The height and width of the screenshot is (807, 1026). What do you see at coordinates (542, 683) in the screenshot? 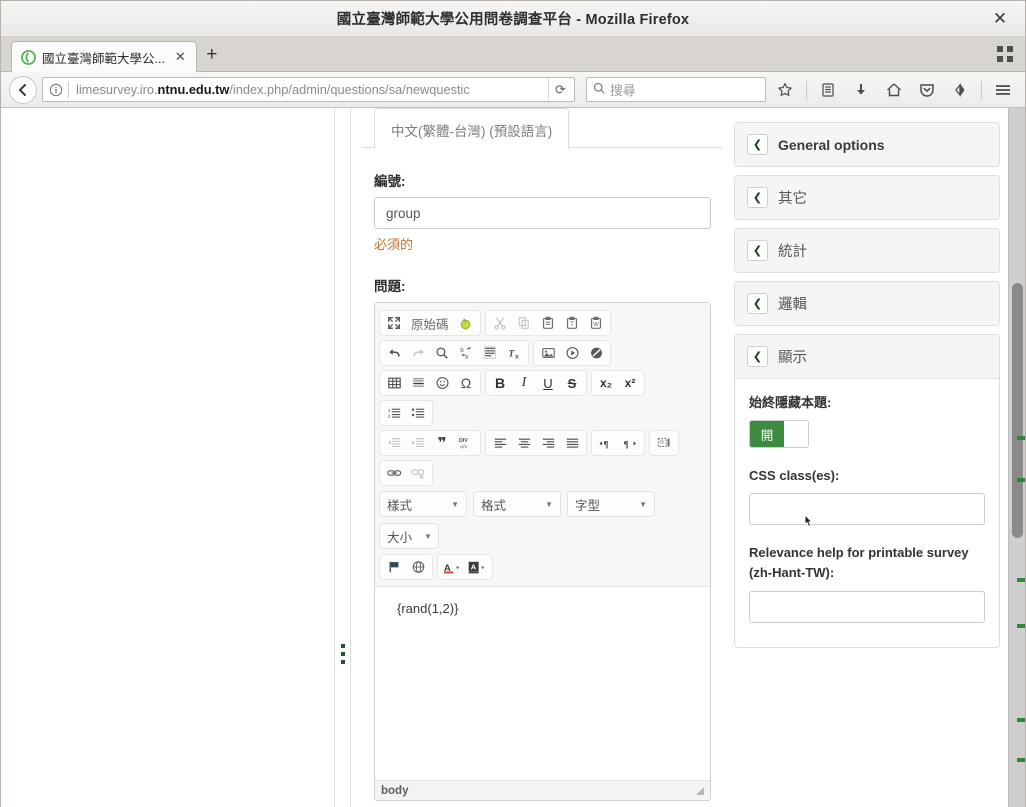
I see `editor-content-area: {rand(1,2)}` at bounding box center [542, 683].